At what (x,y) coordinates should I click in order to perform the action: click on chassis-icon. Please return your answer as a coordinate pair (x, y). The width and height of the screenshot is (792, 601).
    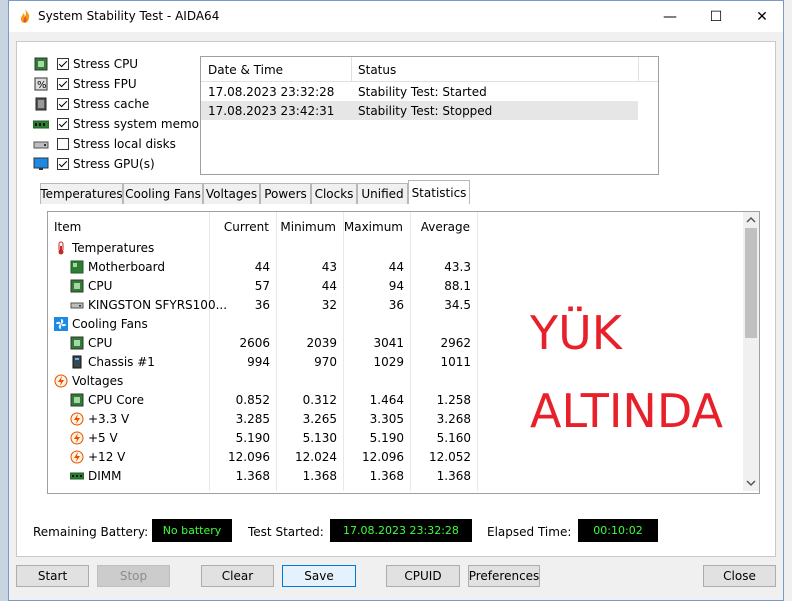
    Looking at the image, I should click on (77, 362).